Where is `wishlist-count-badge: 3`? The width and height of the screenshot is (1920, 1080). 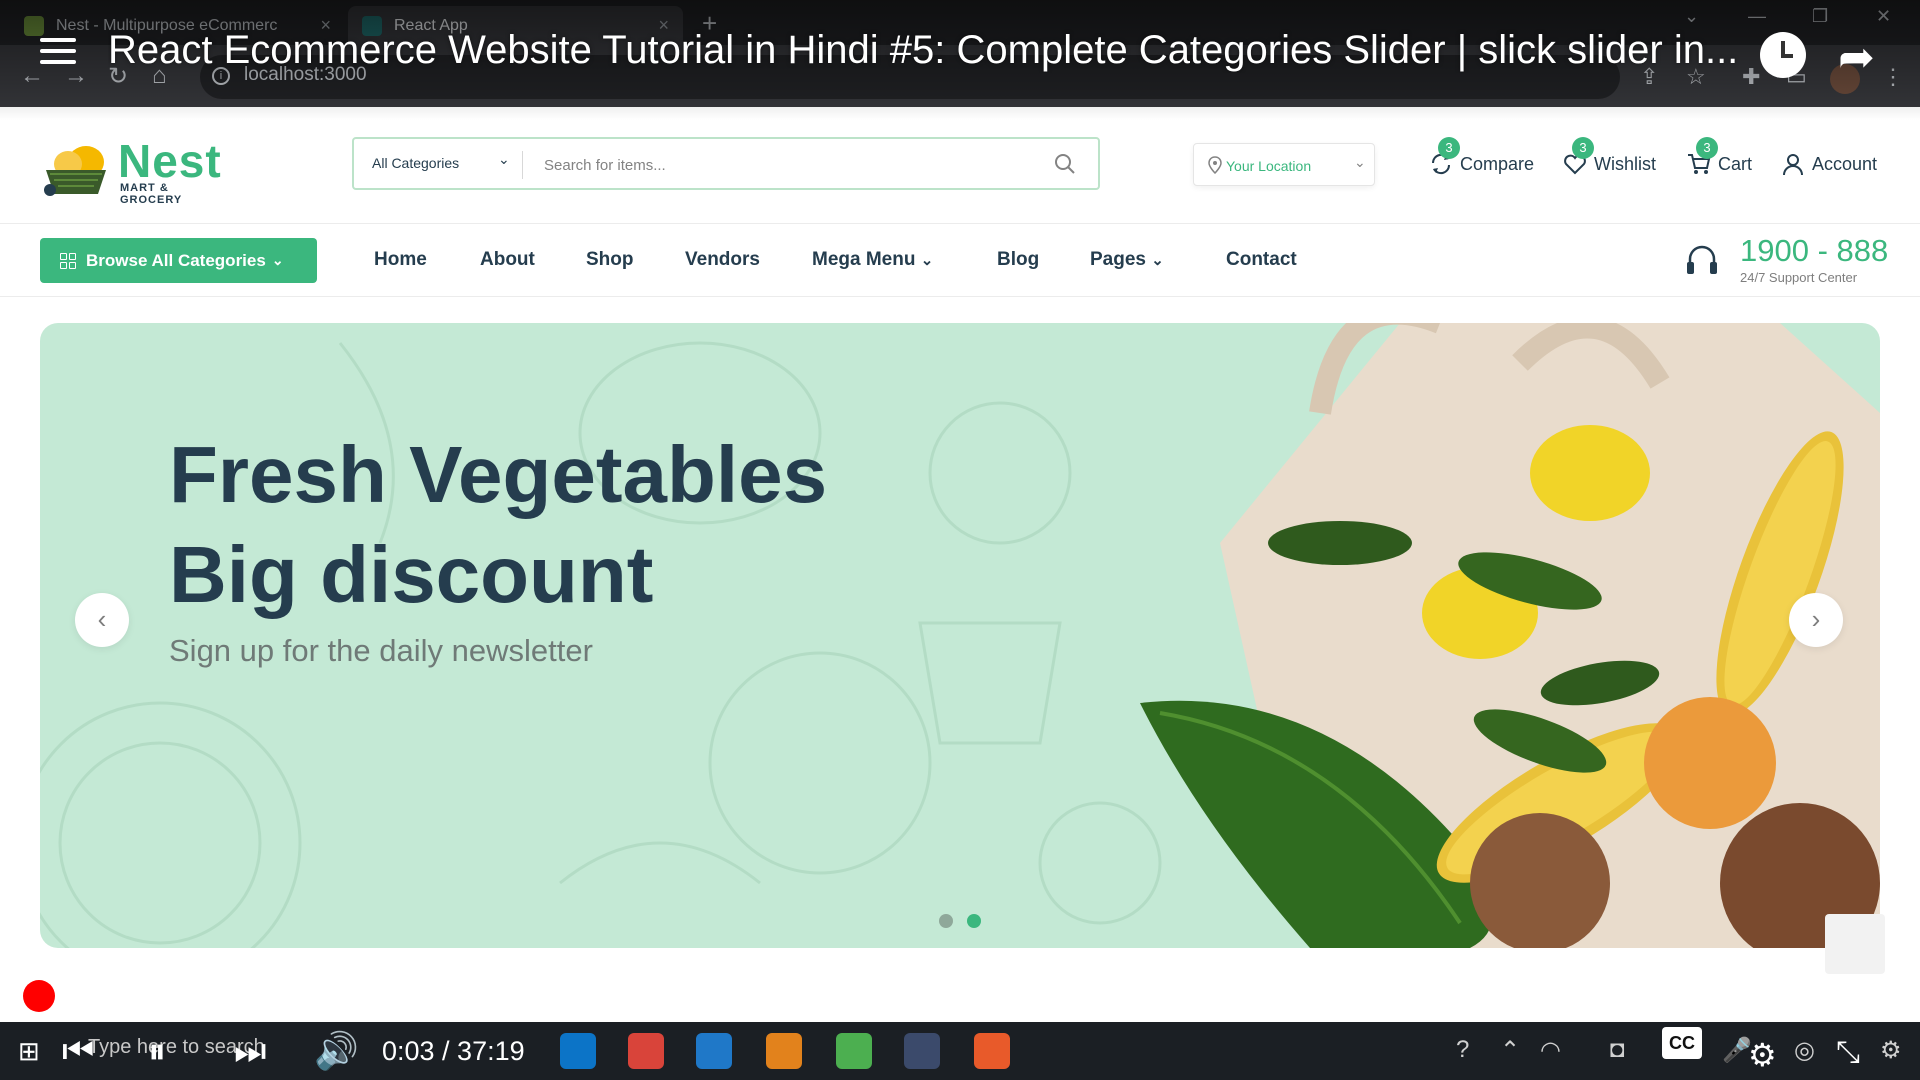 wishlist-count-badge: 3 is located at coordinates (1583, 148).